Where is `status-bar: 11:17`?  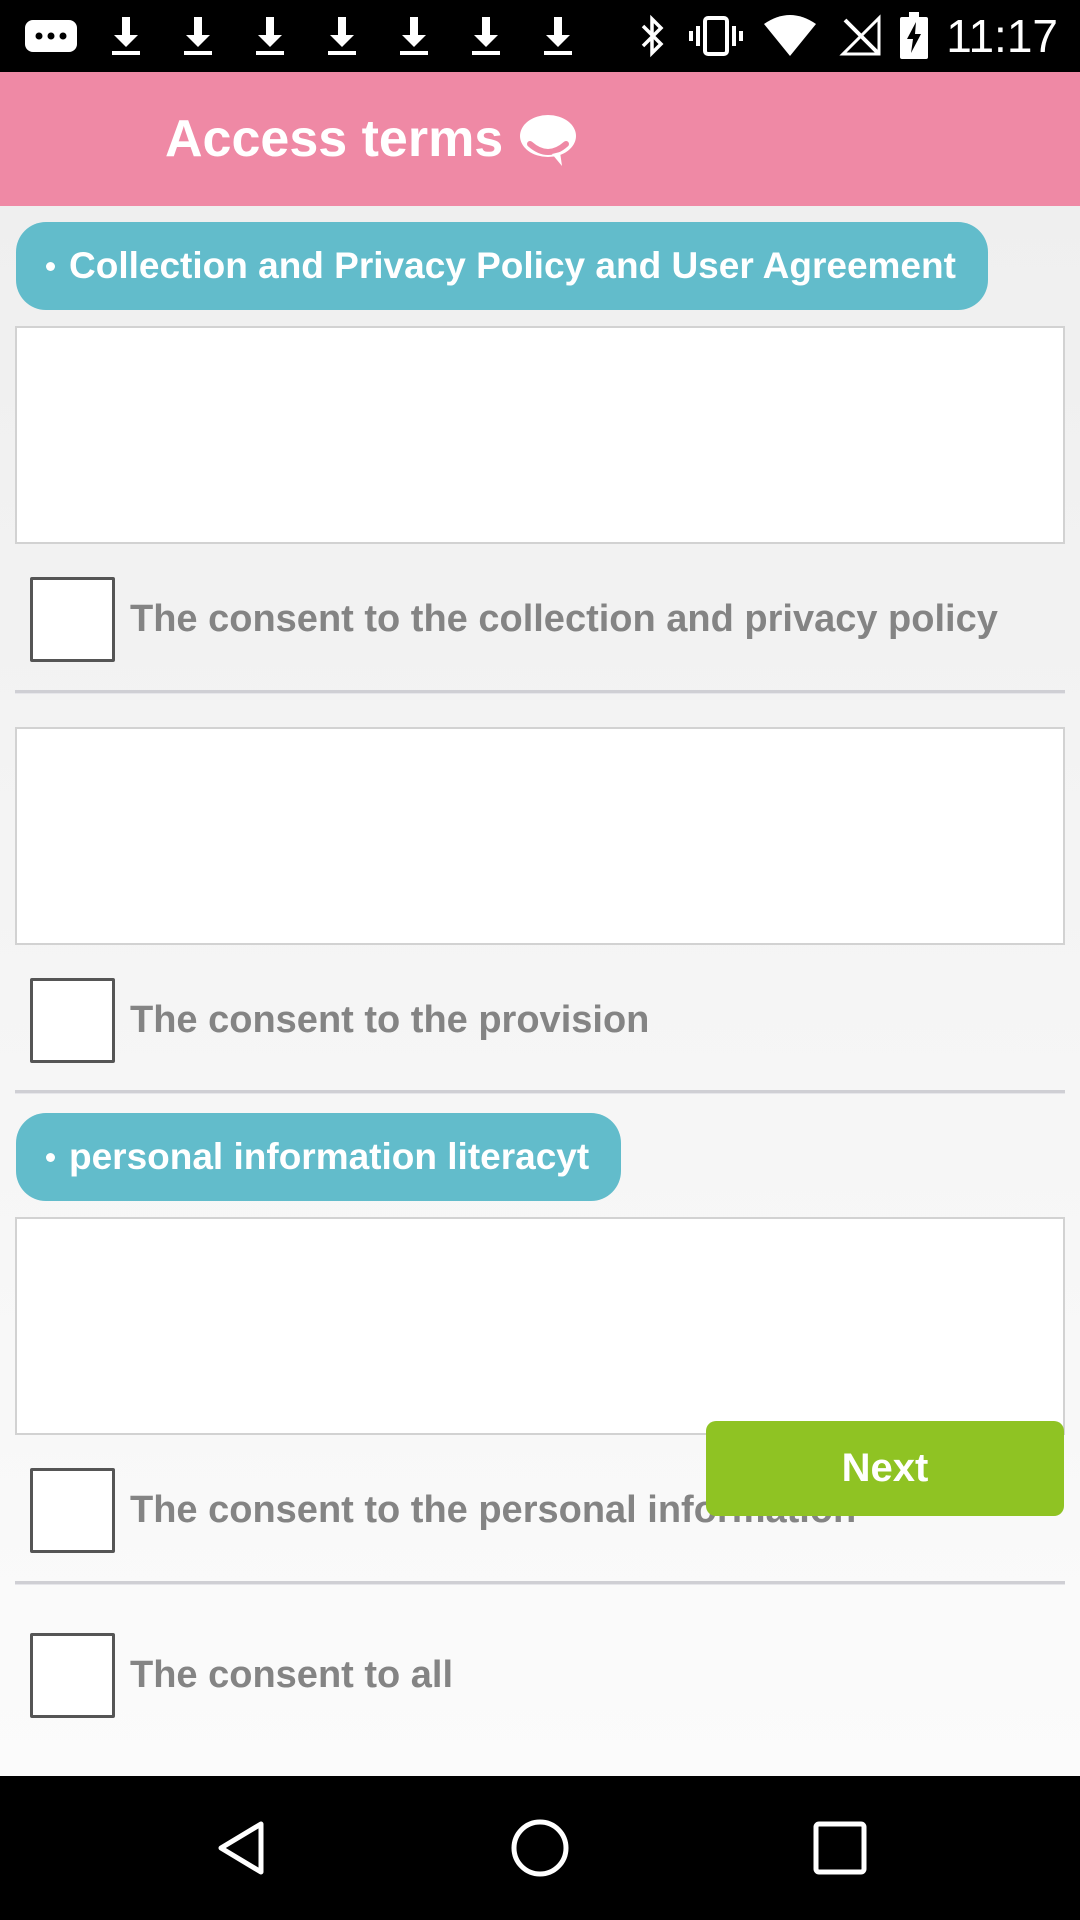
status-bar: 11:17 is located at coordinates (540, 36).